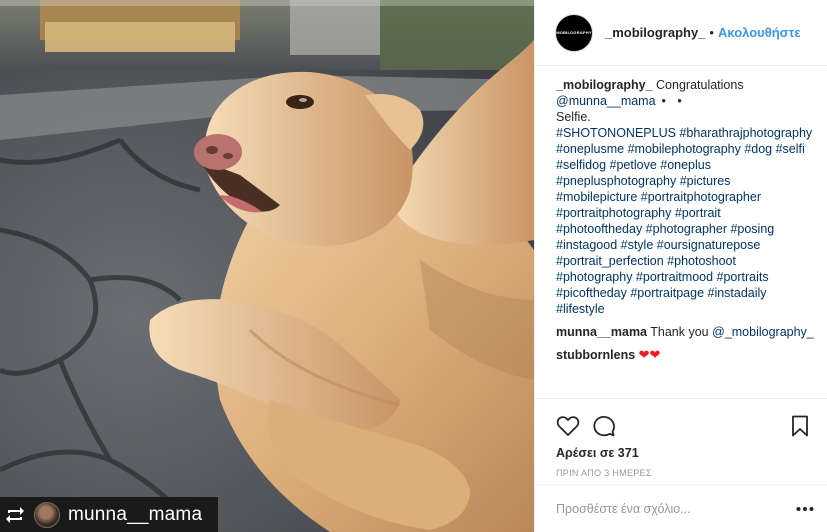 The image size is (827, 532). I want to click on post-actions: Αρέσει σε 371 ΠΡΙΝ ΑΠΟ 3 ΗΜΕΡΕΣ, so click(681, 441).